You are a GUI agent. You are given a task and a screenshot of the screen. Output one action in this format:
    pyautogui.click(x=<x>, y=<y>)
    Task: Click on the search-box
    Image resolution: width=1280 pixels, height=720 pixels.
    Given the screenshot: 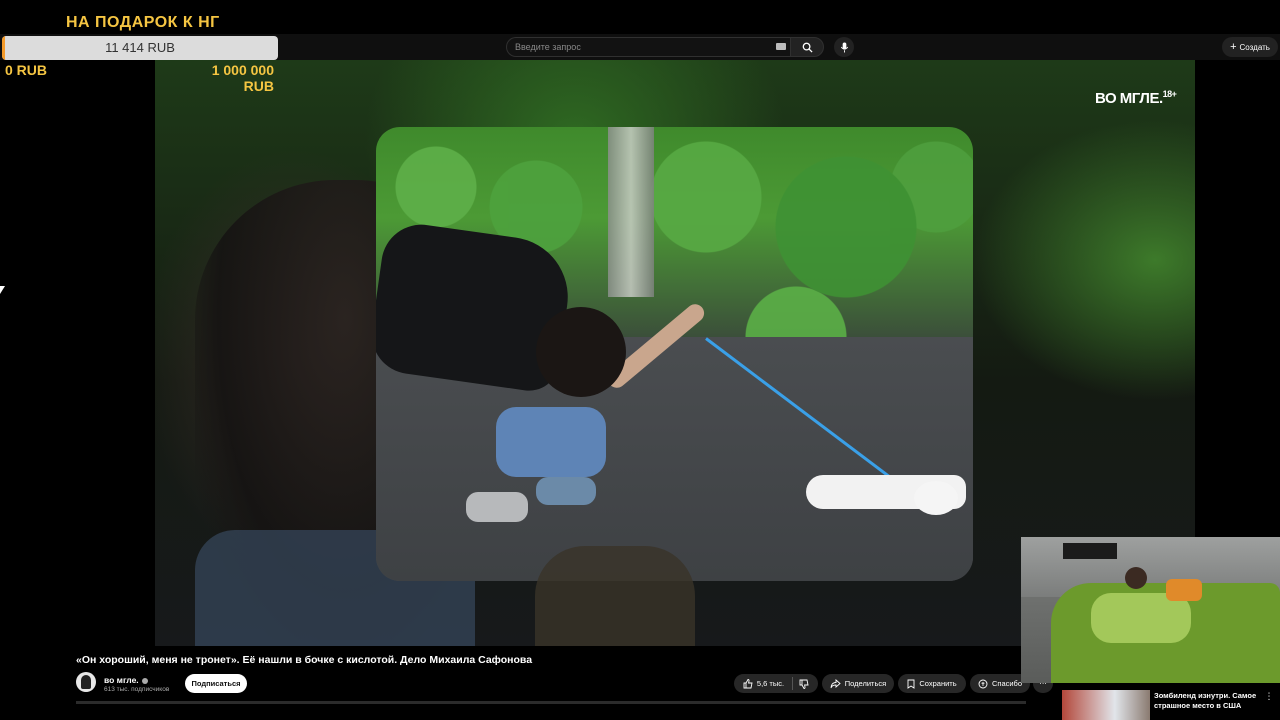 What is the action you would take?
    pyautogui.click(x=665, y=47)
    